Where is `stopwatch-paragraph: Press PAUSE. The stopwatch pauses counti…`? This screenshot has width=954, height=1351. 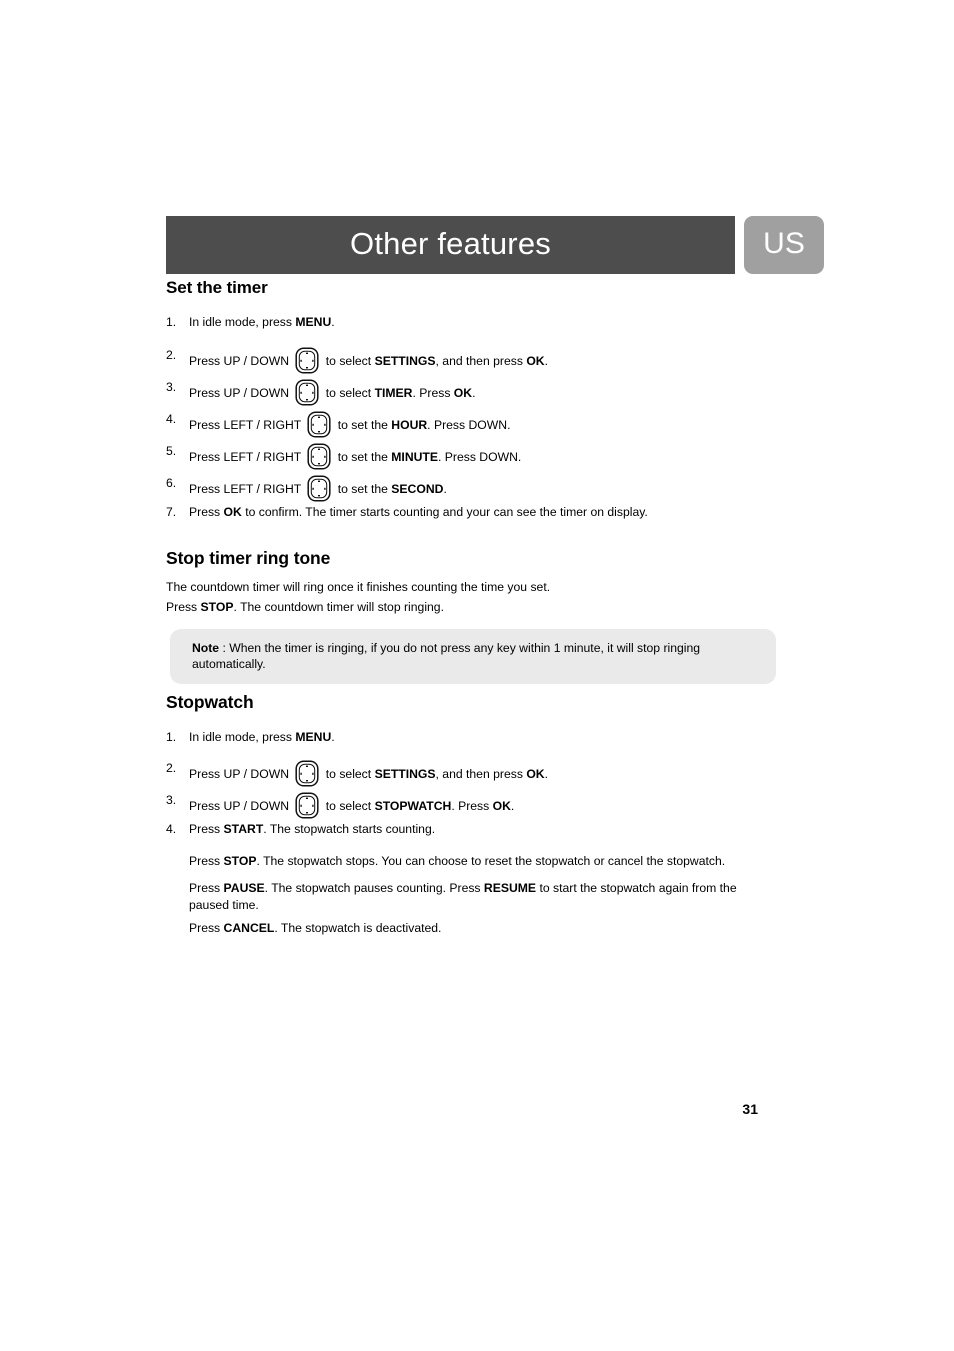 stopwatch-paragraph: Press PAUSE. The stopwatch pauses counti… is located at coordinates (463, 896).